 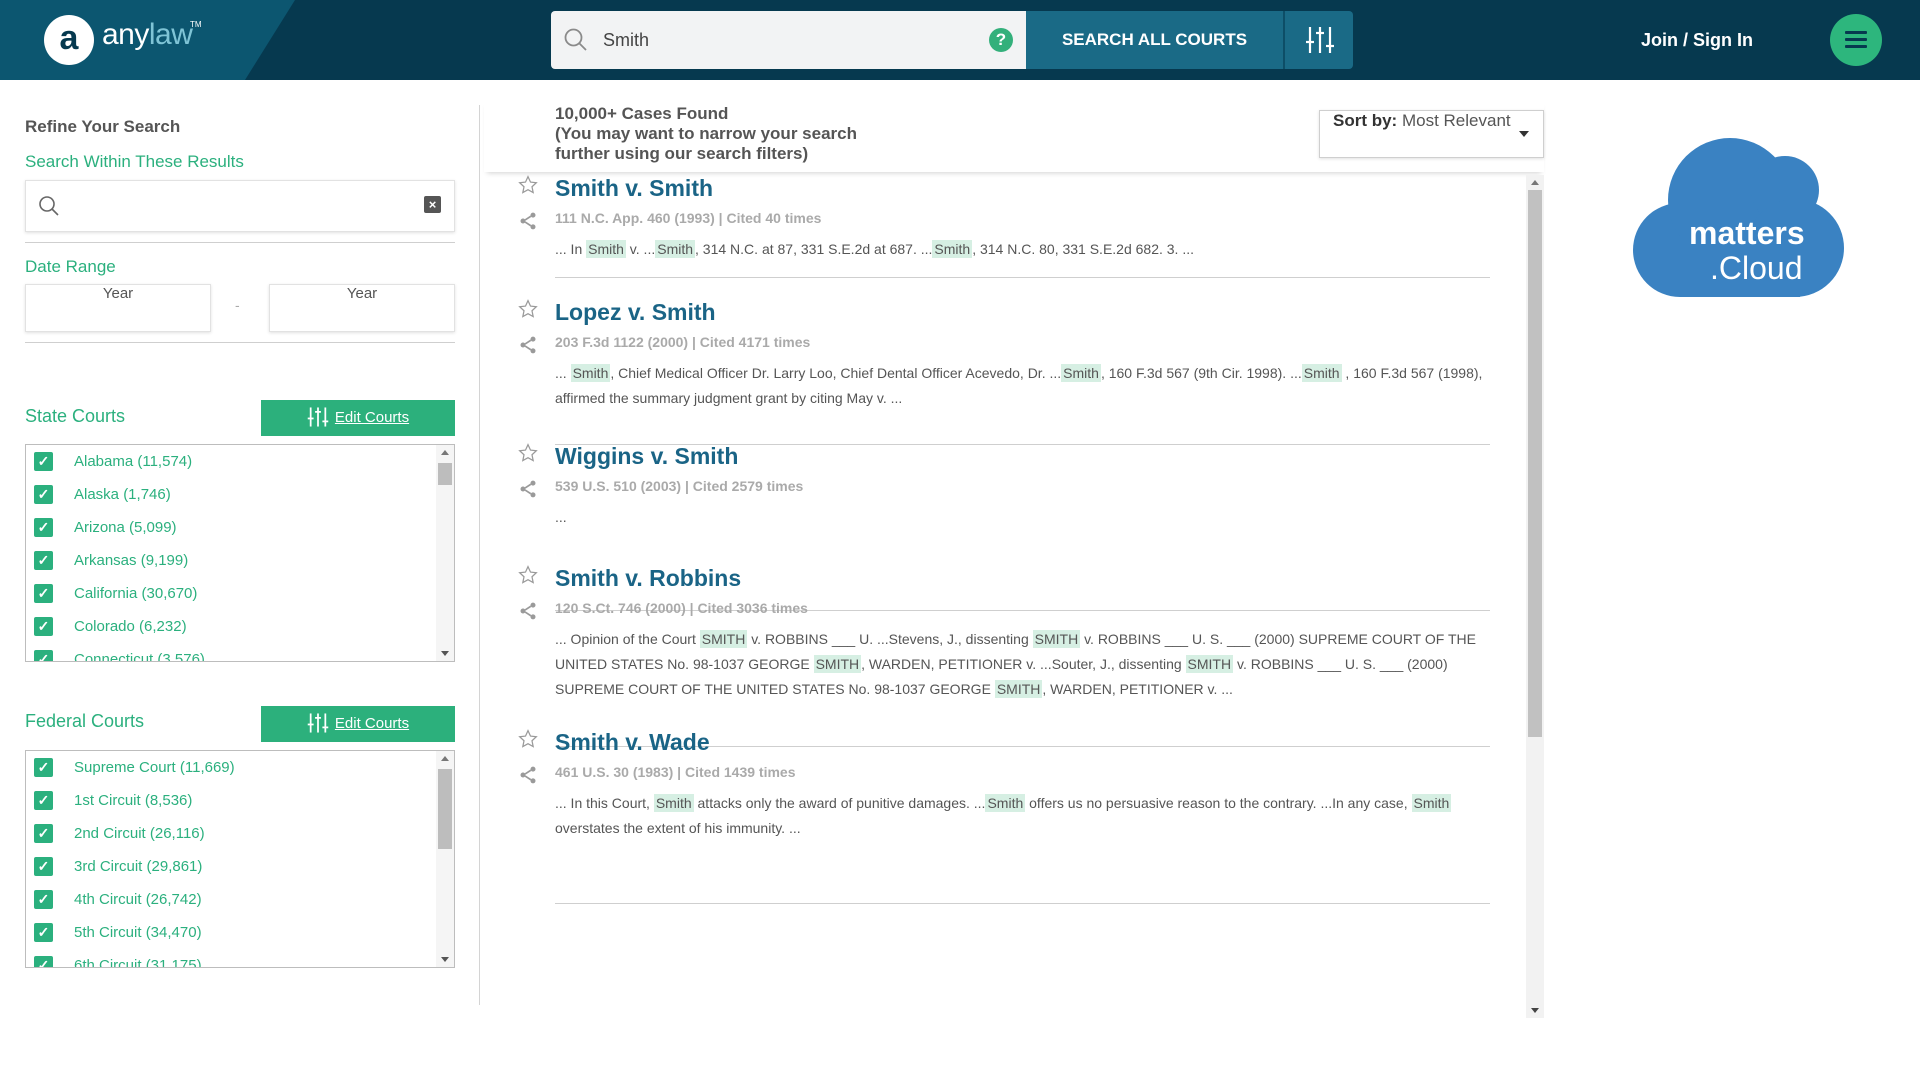 What do you see at coordinates (634, 188) in the screenshot?
I see `result-title-link: Smith v. Smith` at bounding box center [634, 188].